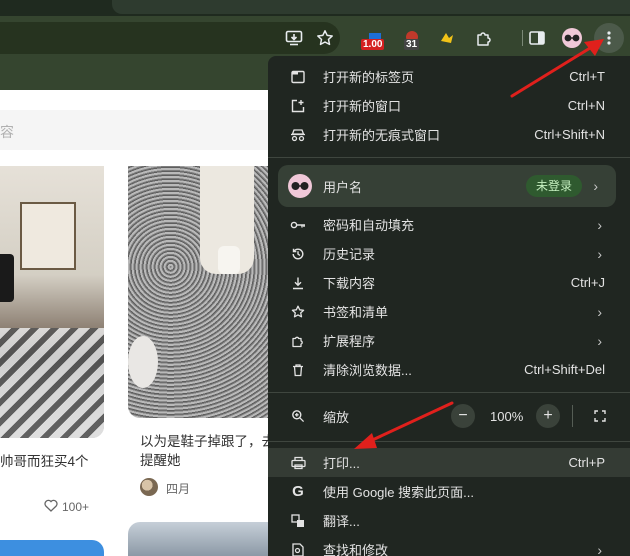  I want to click on menu-item-extensions: 扩展程序 ›, so click(449, 340).